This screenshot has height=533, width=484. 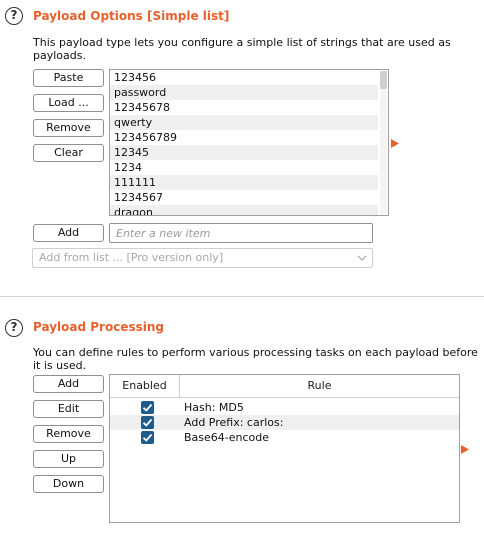 What do you see at coordinates (227, 437) in the screenshot?
I see `rule-text: Base64-encode` at bounding box center [227, 437].